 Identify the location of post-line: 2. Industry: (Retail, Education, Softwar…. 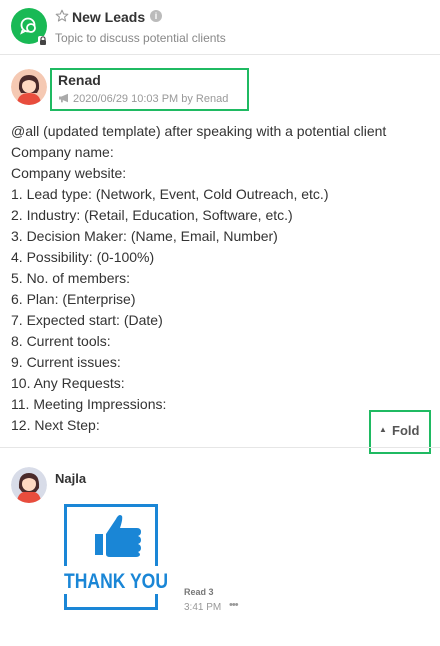
(152, 215).